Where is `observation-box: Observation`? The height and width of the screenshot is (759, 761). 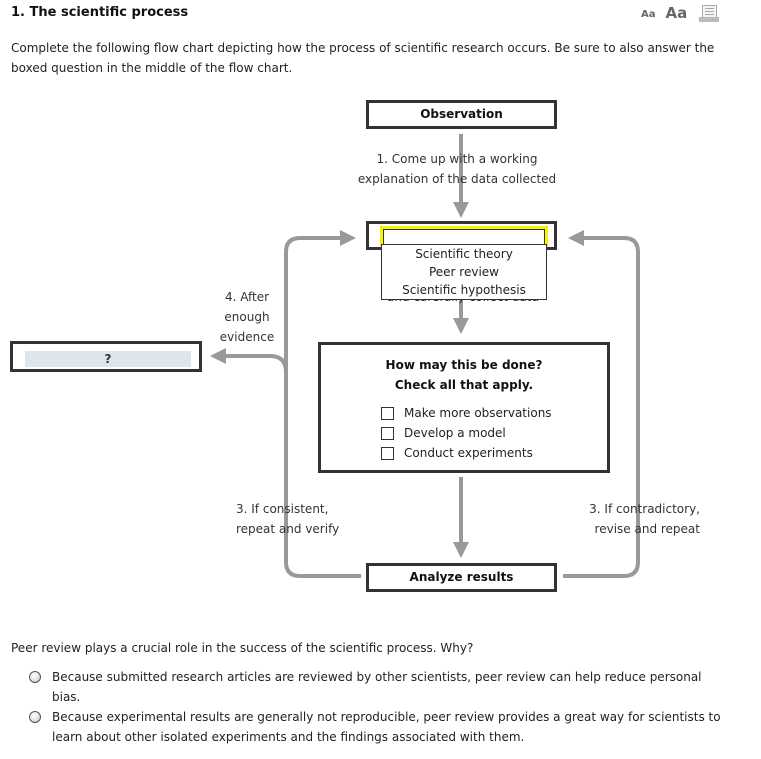 observation-box: Observation is located at coordinates (461, 114).